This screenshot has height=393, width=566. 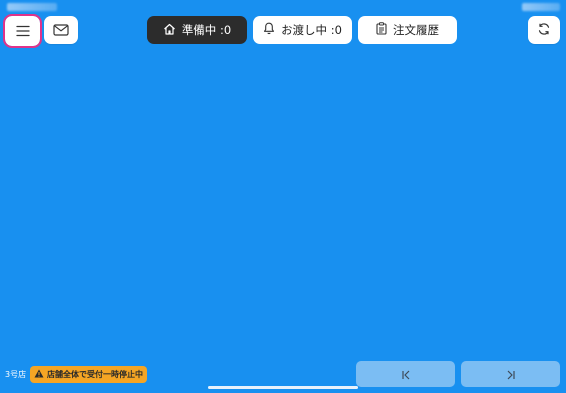 I want to click on refresh-button, so click(x=544, y=30).